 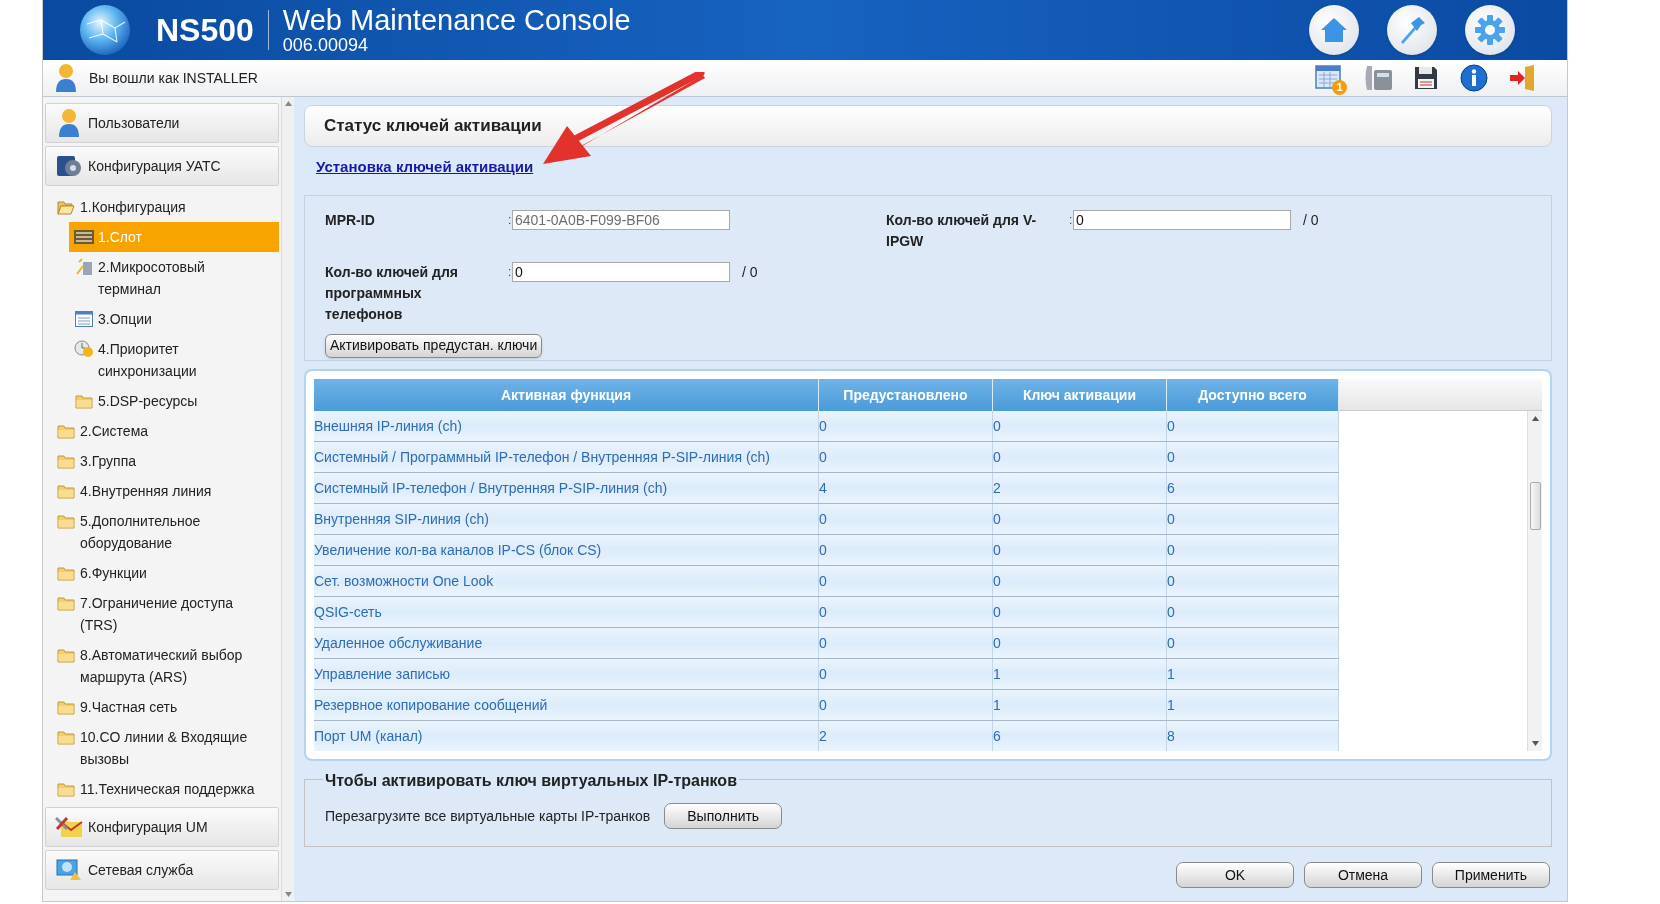 I want to click on table-cell: 1, so click(x=1080, y=674).